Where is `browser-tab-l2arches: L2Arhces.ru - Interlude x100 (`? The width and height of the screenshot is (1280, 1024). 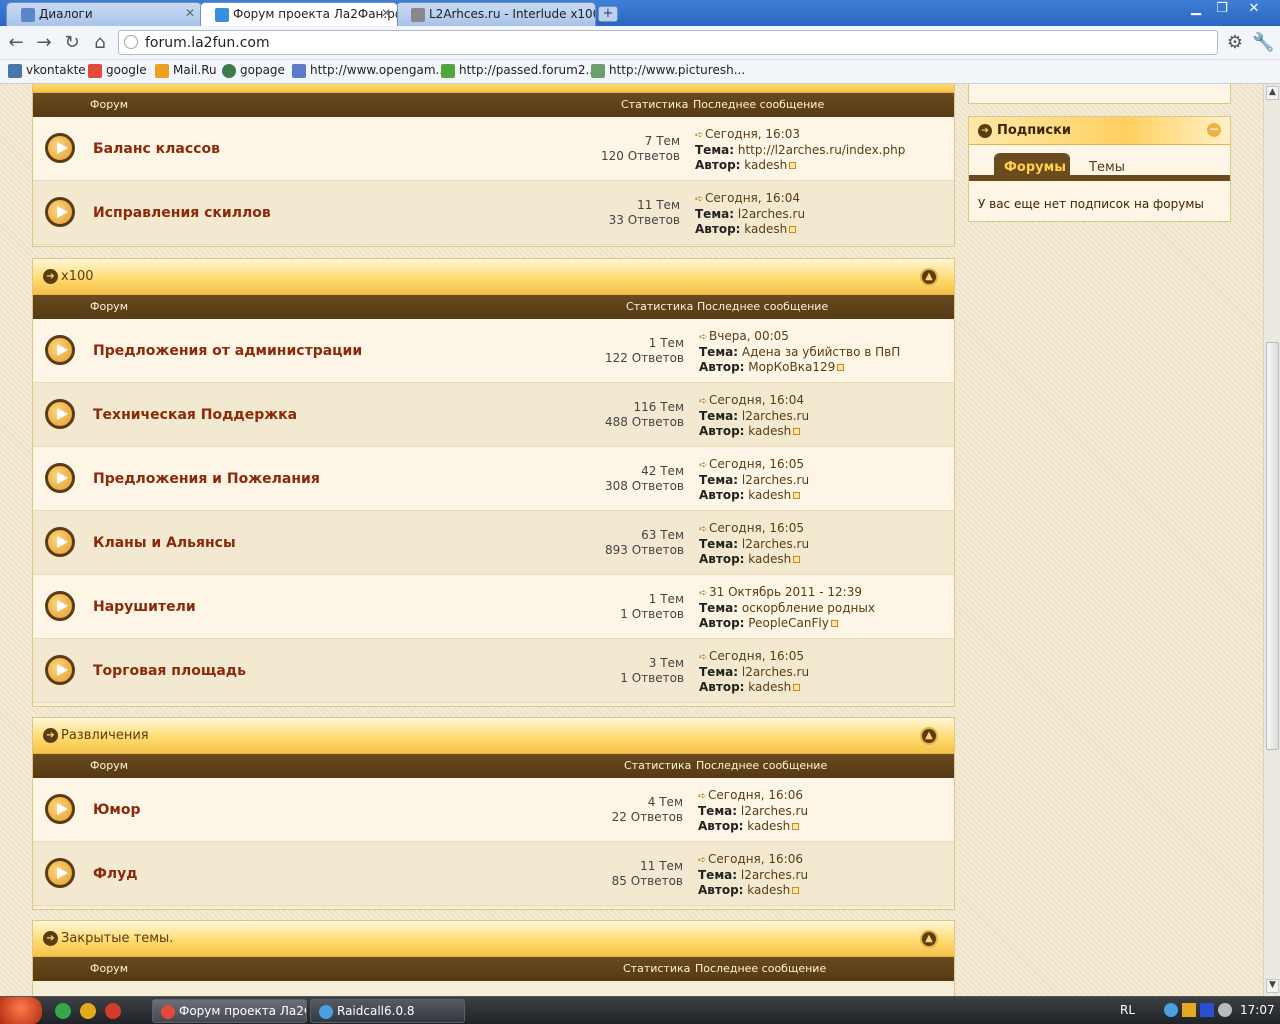 browser-tab-l2arches: L2Arhces.ru - Interlude x100 ( is located at coordinates (496, 14).